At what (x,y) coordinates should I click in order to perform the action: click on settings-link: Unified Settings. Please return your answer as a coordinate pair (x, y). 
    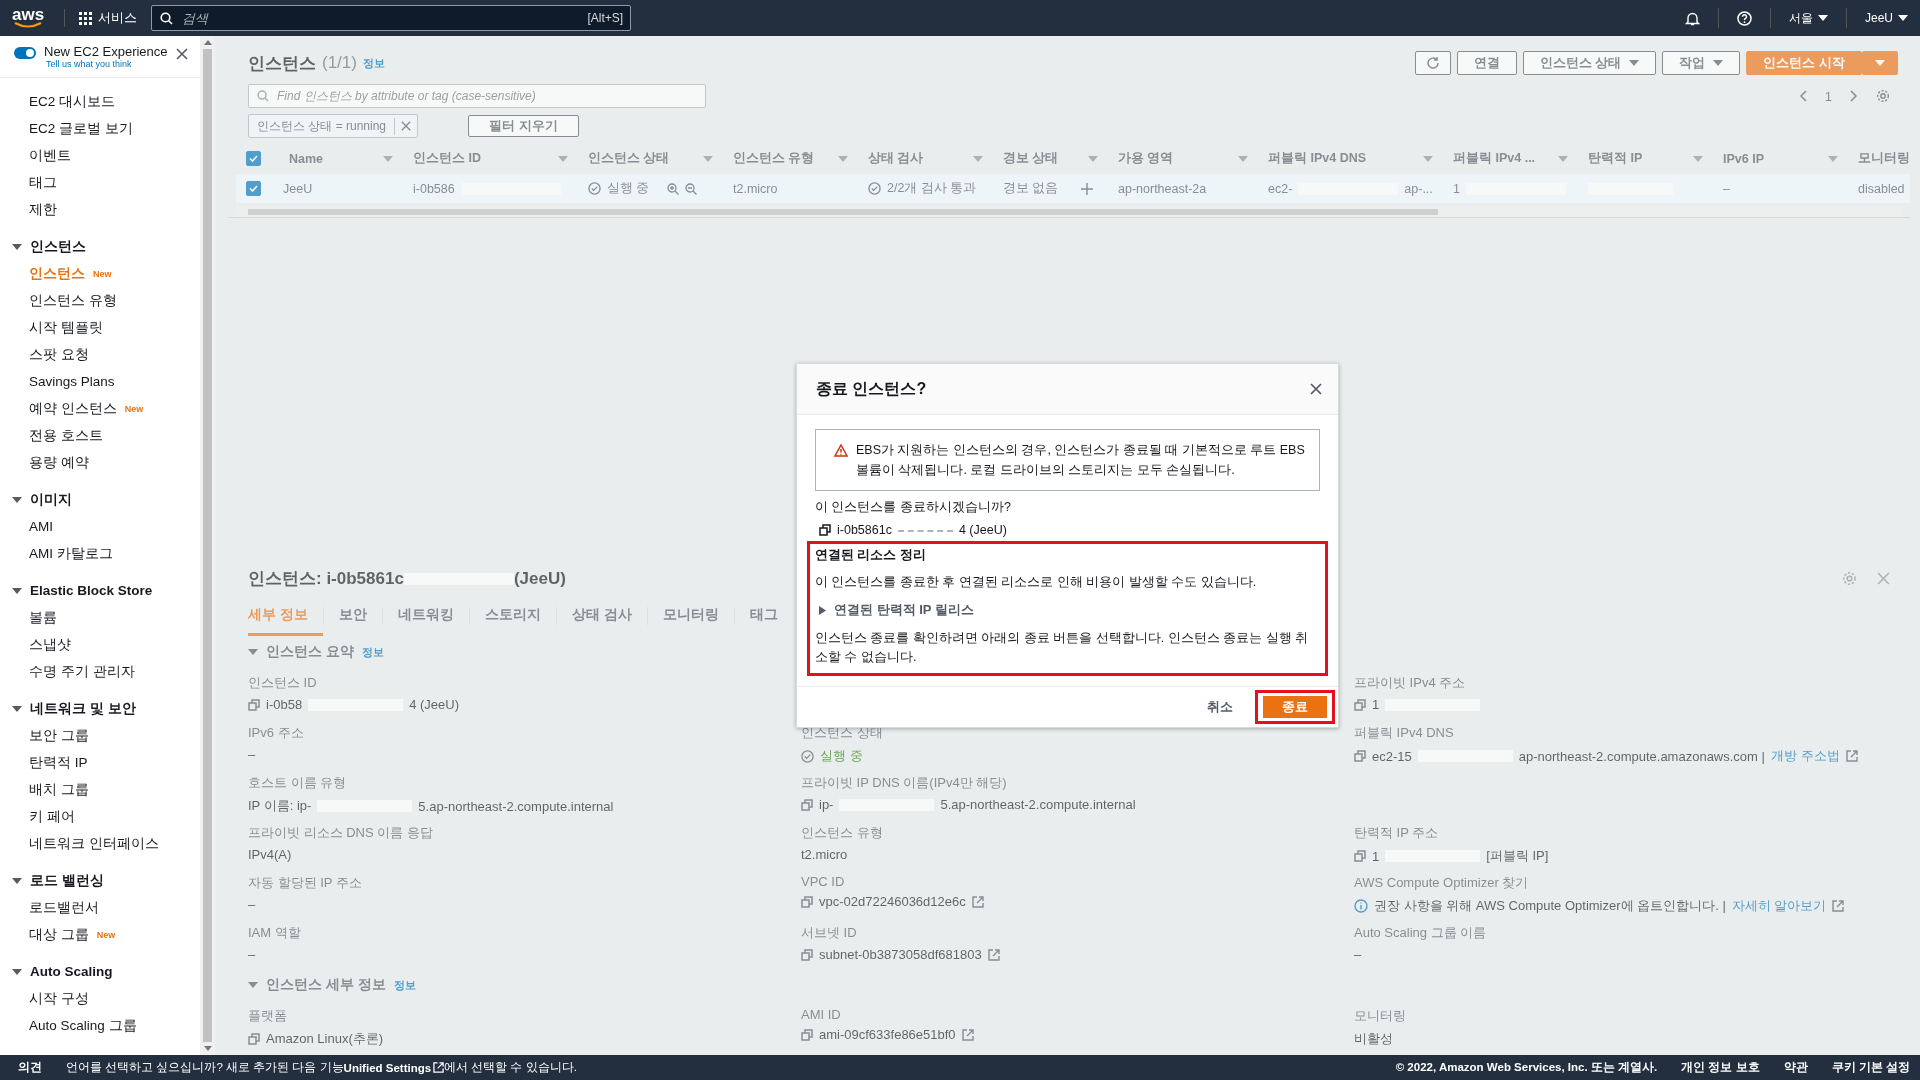
    Looking at the image, I should click on (394, 1067).